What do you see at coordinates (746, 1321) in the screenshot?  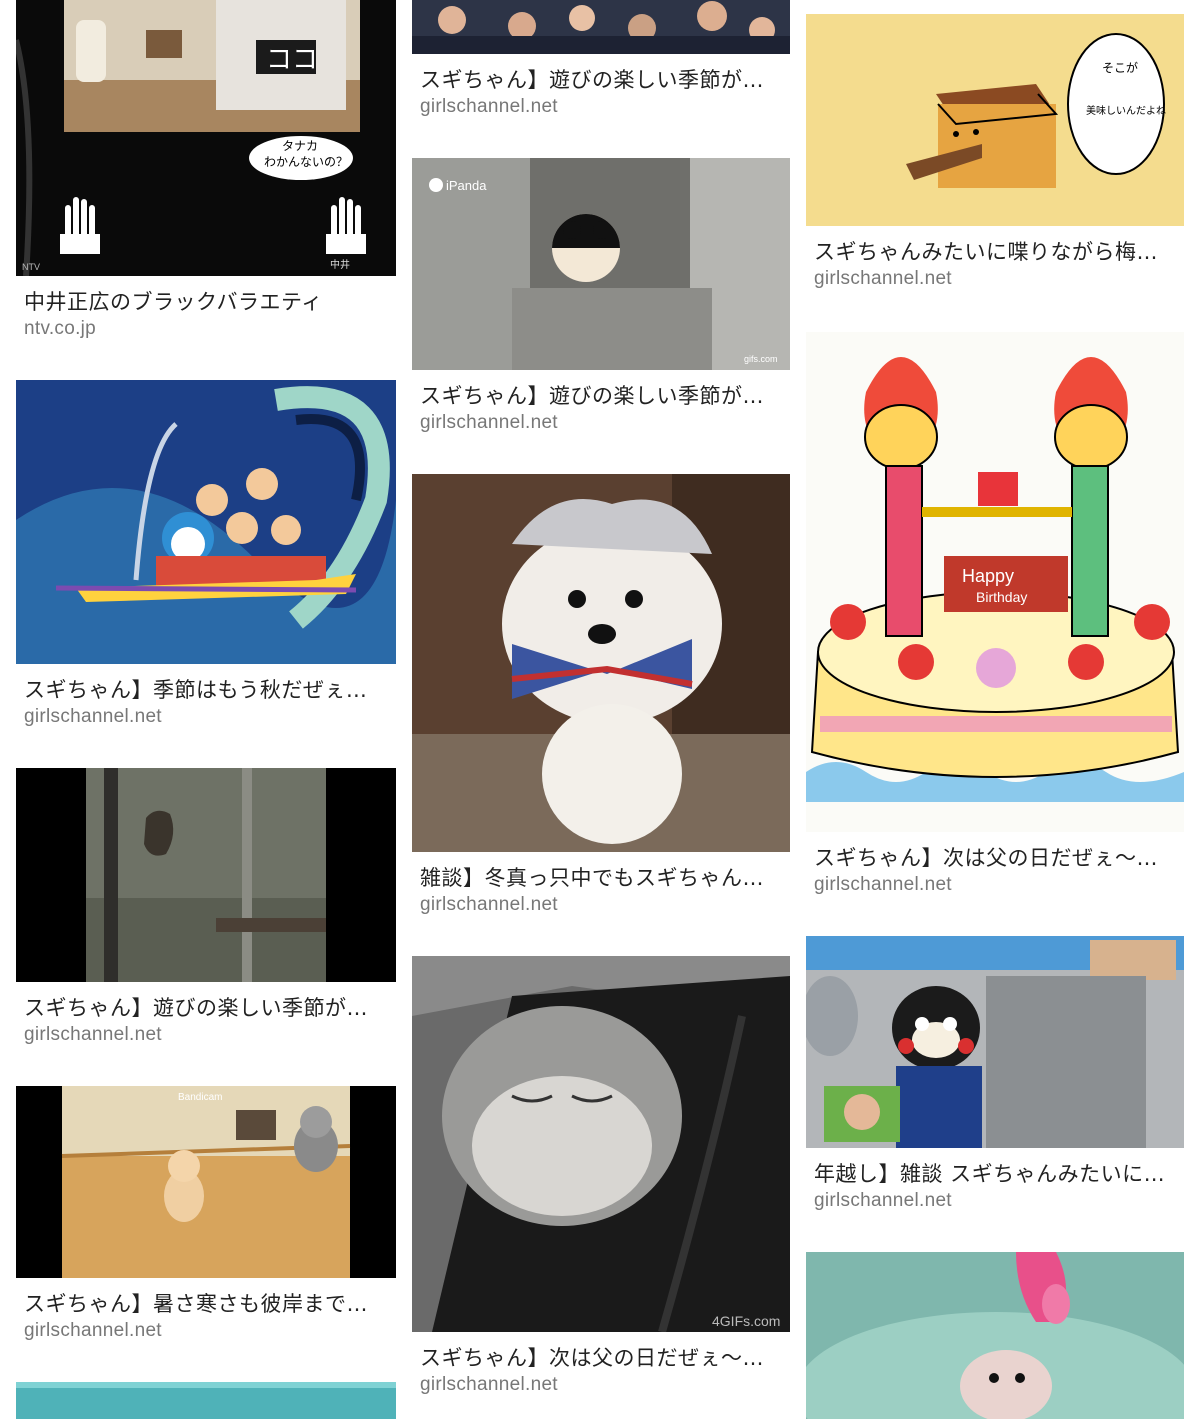 I see `svg-text: 4GIFs.com` at bounding box center [746, 1321].